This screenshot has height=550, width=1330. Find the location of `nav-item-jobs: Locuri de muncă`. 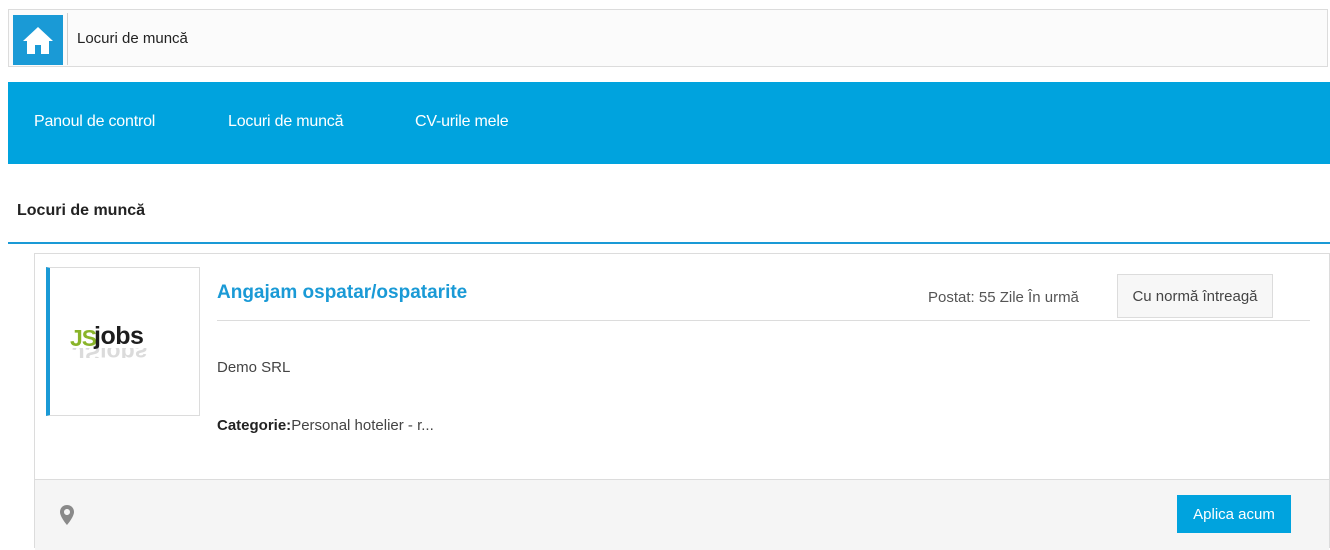

nav-item-jobs: Locuri de muncă is located at coordinates (285, 122).